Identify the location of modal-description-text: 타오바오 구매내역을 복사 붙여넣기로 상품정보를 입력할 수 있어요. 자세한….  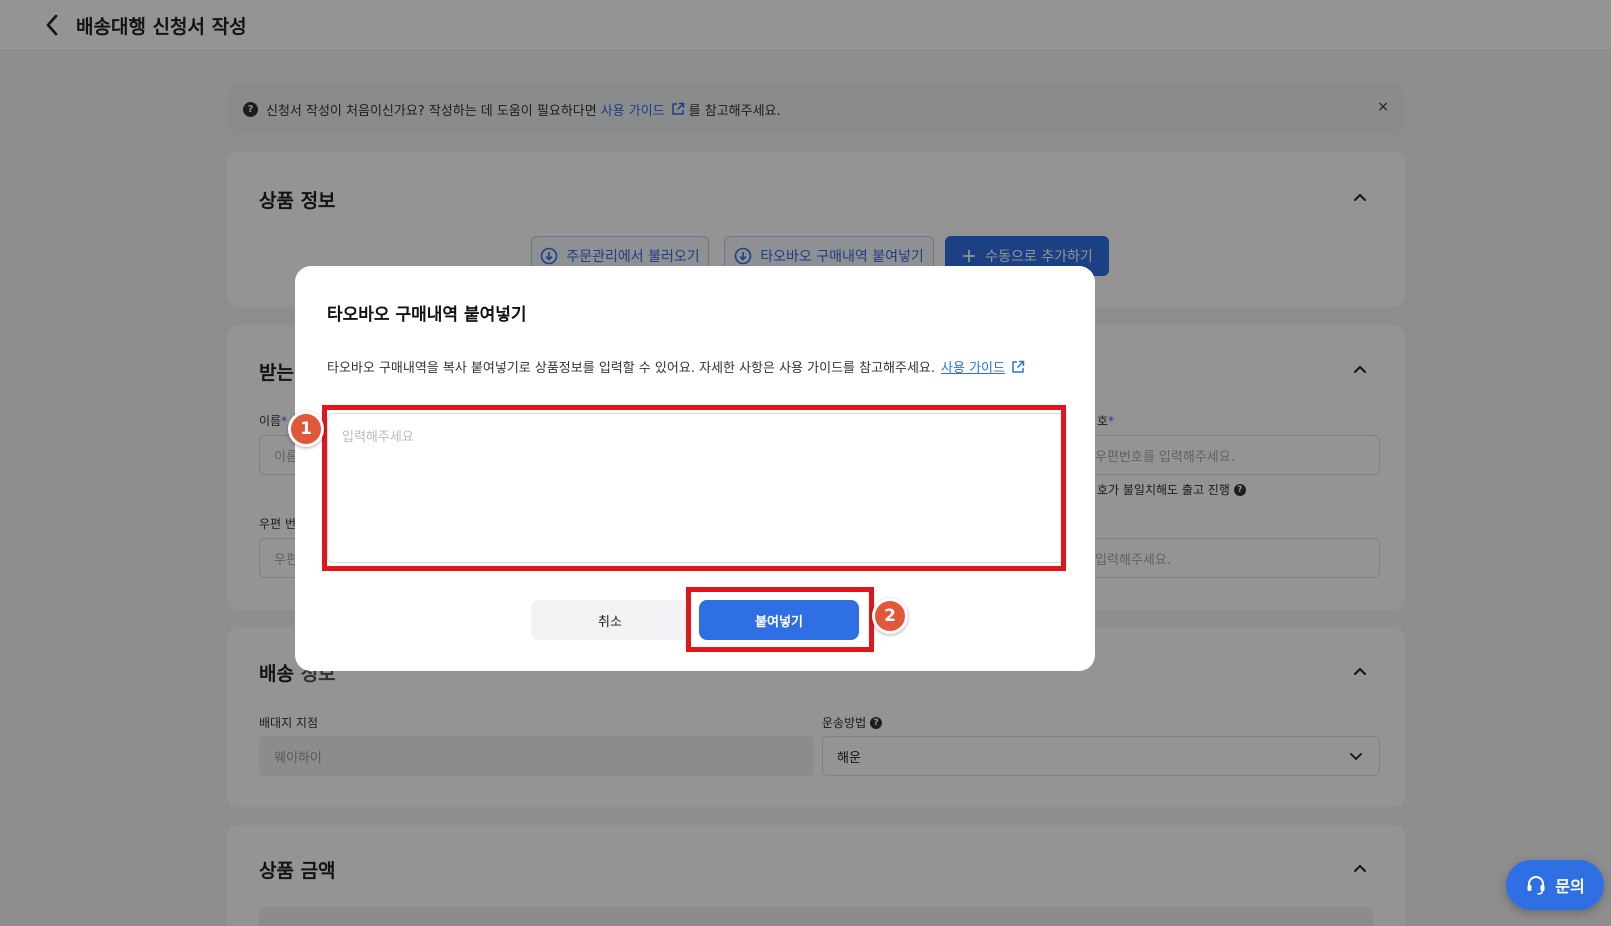
(631, 368).